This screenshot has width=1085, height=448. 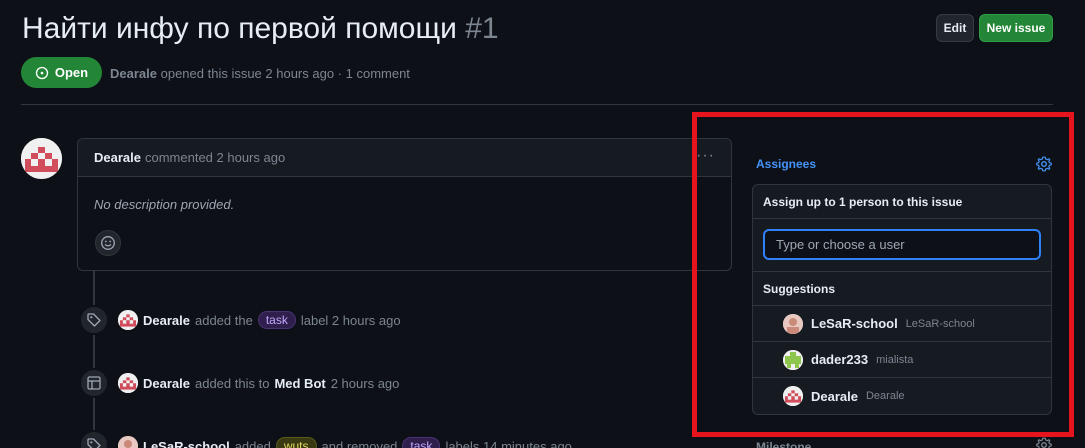 I want to click on suggestion-item-lesar-school: LeSaR-school LeSaR-school, so click(x=902, y=324).